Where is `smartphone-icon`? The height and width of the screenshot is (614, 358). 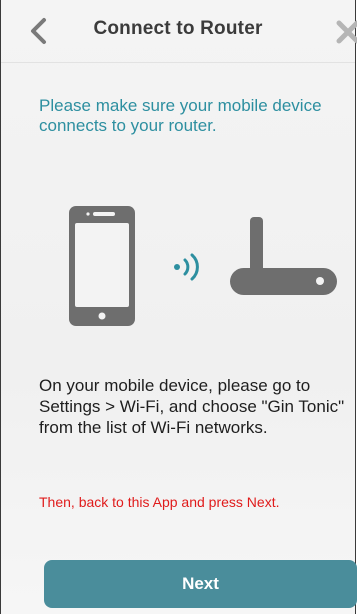
smartphone-icon is located at coordinates (102, 266).